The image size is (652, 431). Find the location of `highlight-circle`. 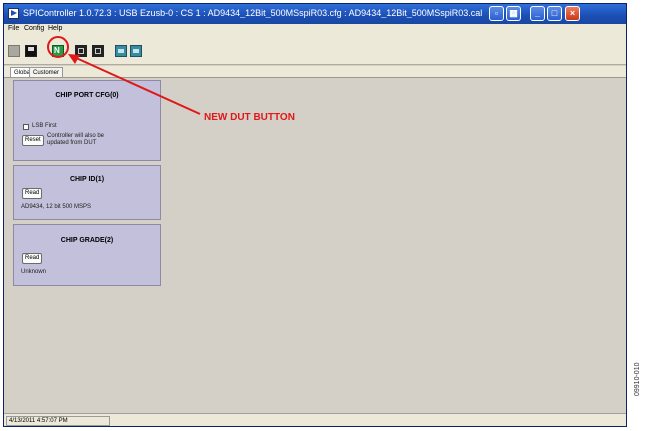

highlight-circle is located at coordinates (58, 47).